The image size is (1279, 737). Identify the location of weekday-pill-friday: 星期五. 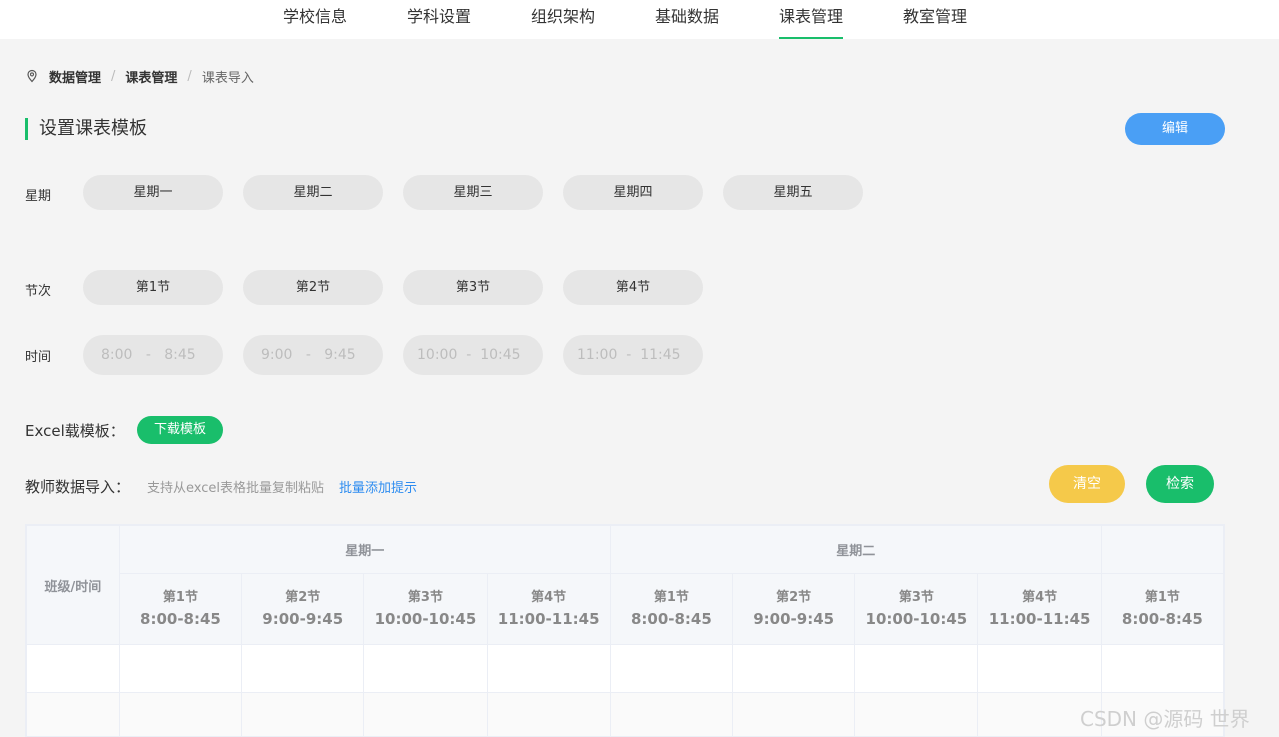
(793, 192).